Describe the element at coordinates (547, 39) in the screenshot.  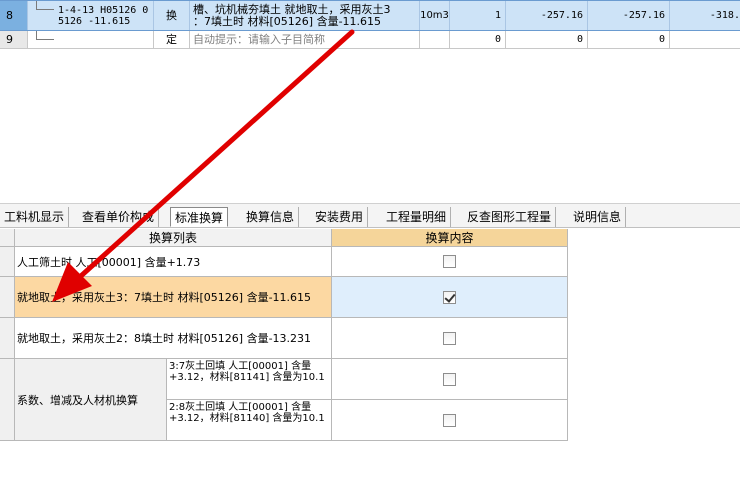
I see `unit-price-cell: 0` at that location.